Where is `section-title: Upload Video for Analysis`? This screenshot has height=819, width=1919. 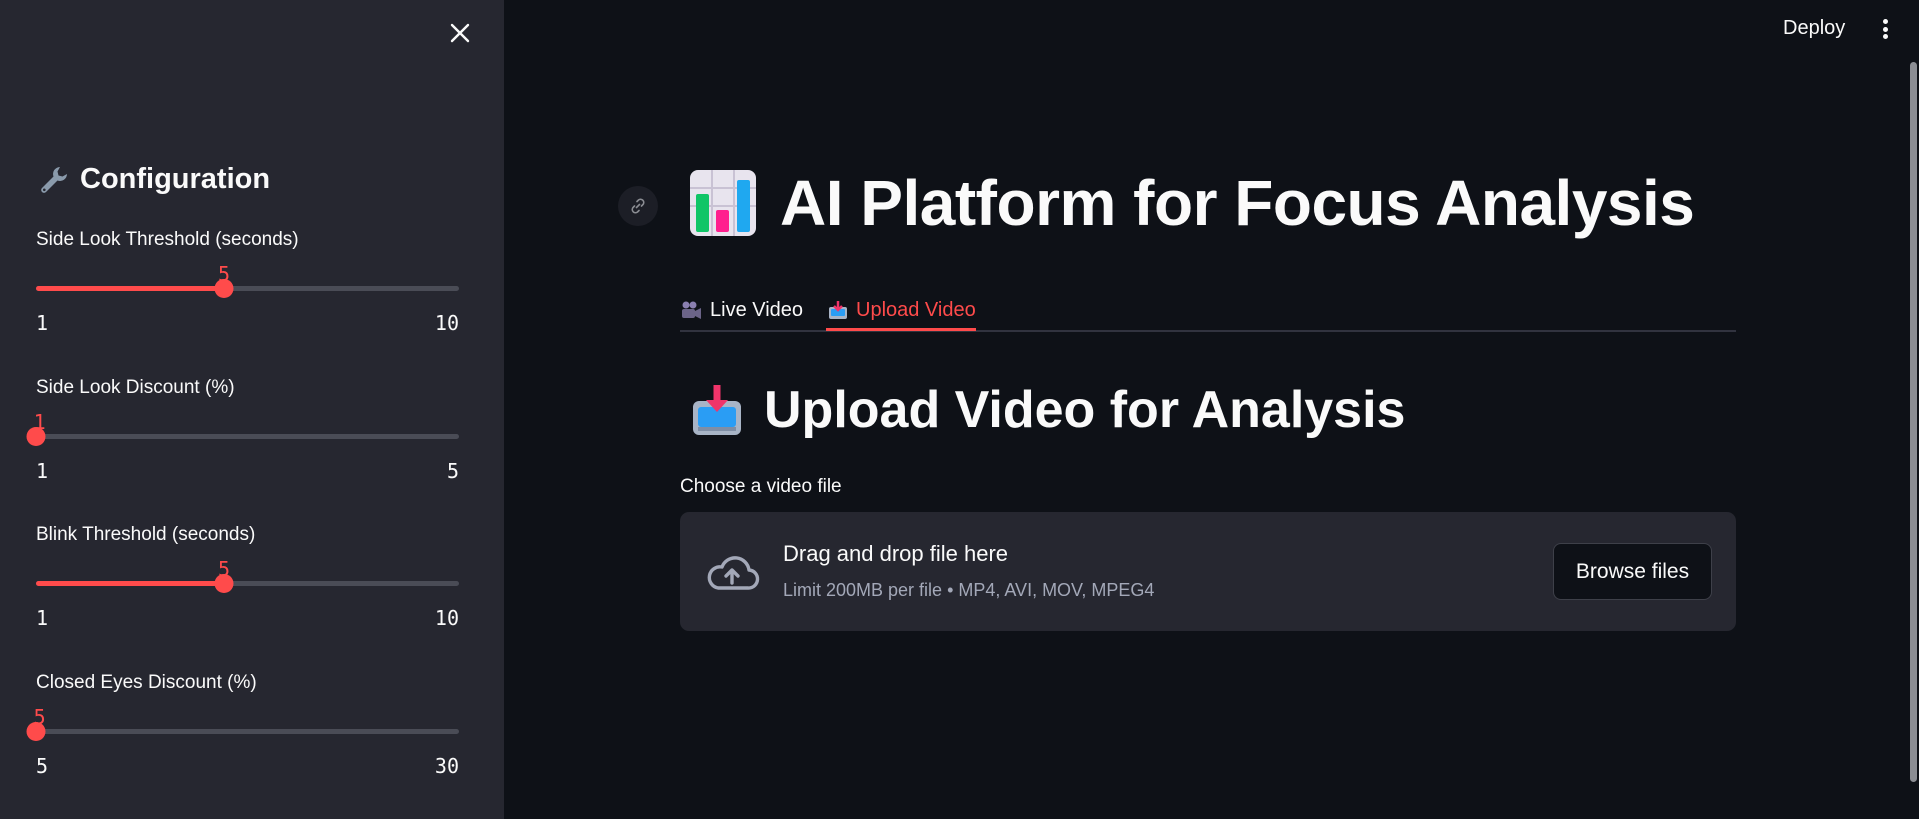 section-title: Upload Video for Analysis is located at coordinates (1047, 410).